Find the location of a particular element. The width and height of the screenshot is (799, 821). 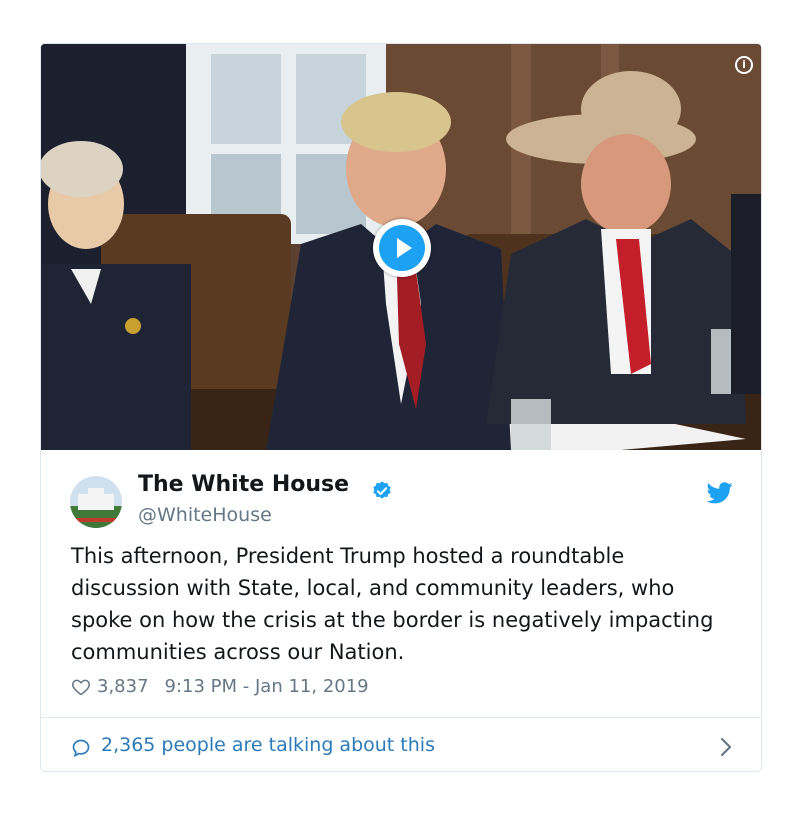

chevron-right-icon is located at coordinates (726, 747).